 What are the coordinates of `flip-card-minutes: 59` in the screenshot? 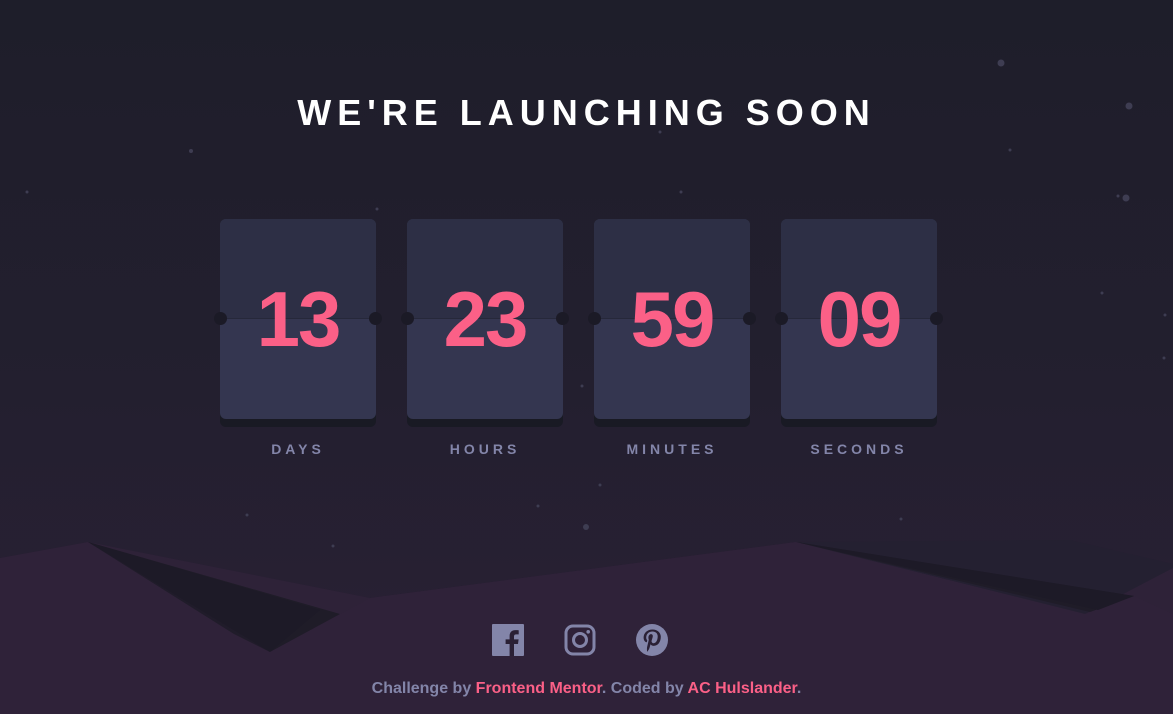 It's located at (672, 319).